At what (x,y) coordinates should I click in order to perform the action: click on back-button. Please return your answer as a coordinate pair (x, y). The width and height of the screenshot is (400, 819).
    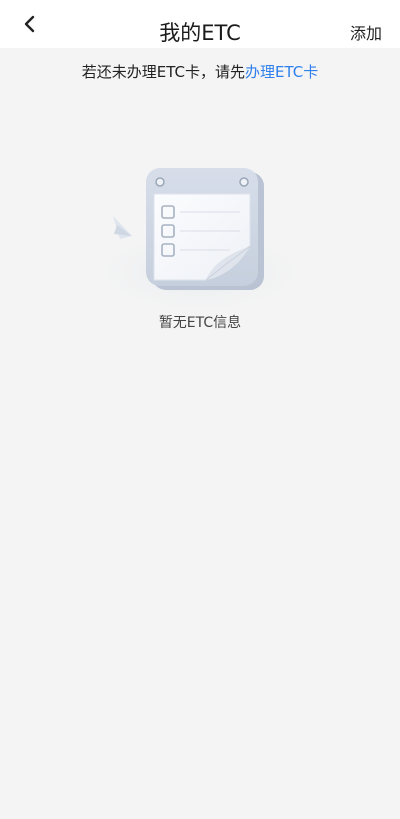
    Looking at the image, I should click on (30, 24).